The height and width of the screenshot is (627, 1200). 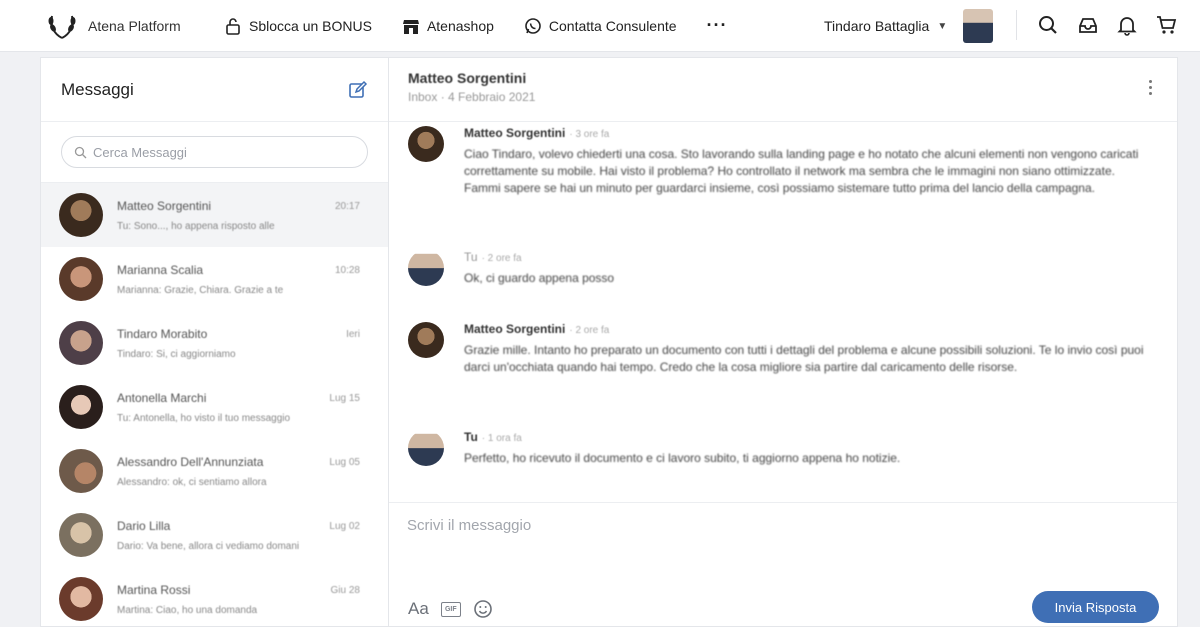 I want to click on conversation-preview: Dario: Va bene, allora ci vediamo domani, so click(x=208, y=546).